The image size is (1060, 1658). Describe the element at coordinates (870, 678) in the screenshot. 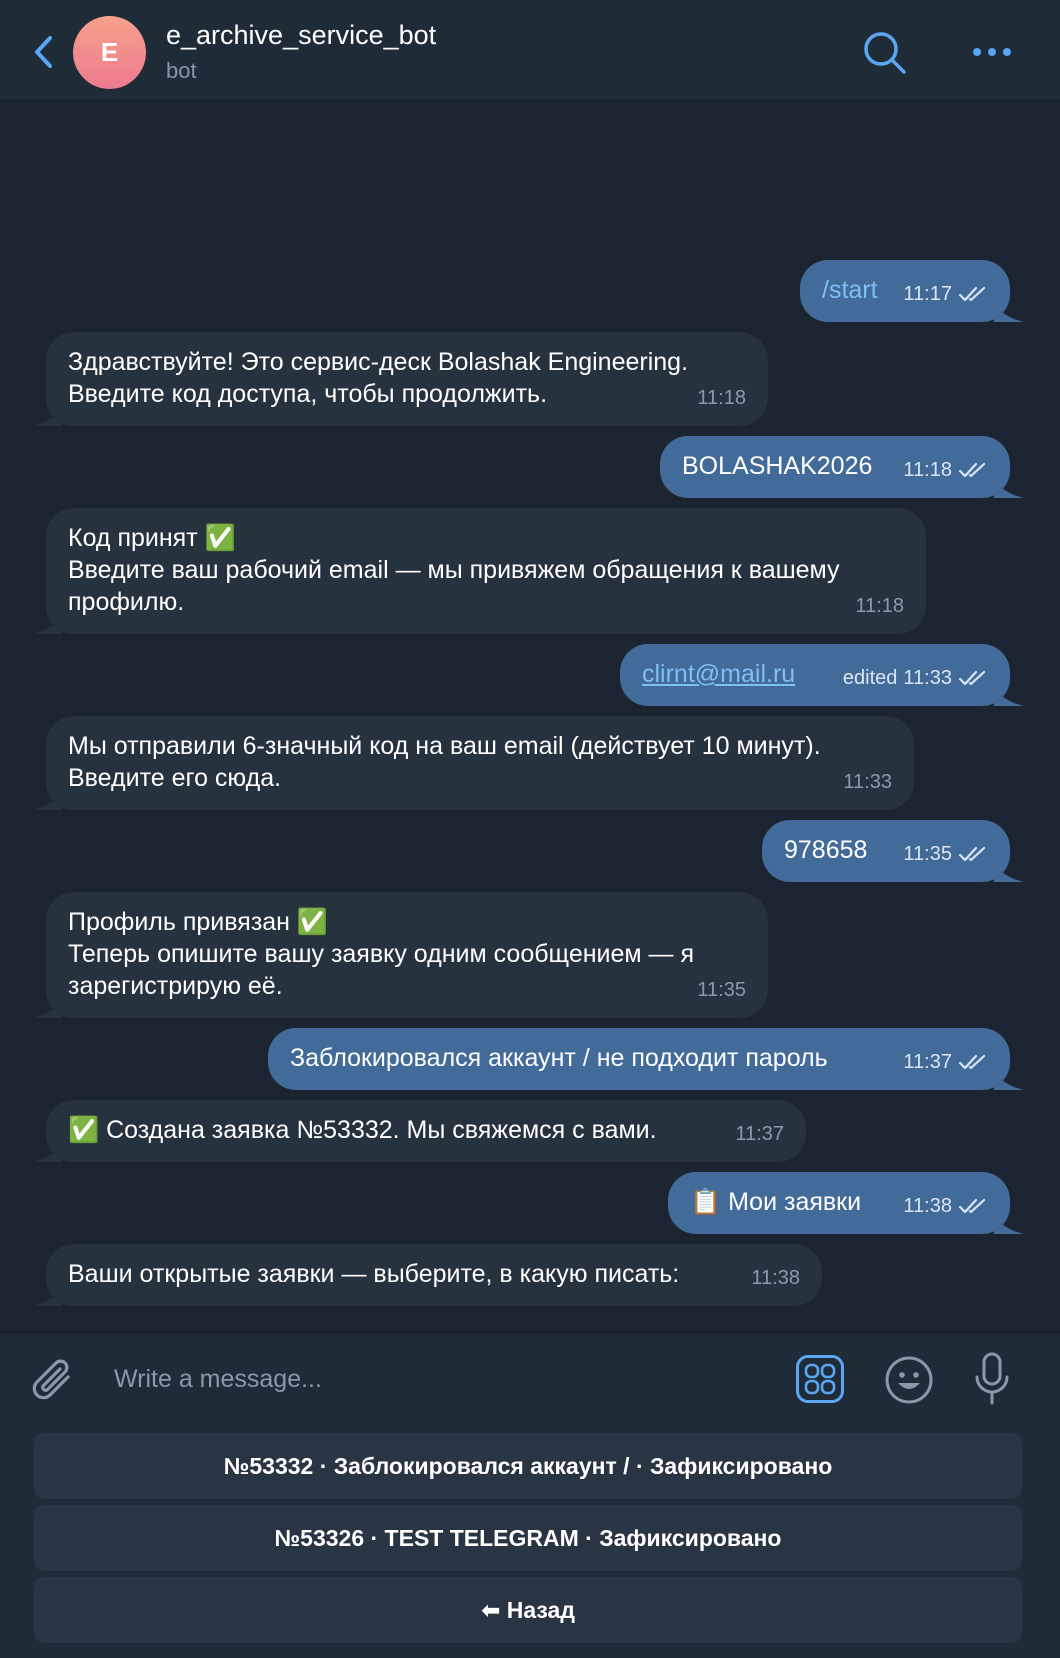

I see `edited-label: edited` at that location.